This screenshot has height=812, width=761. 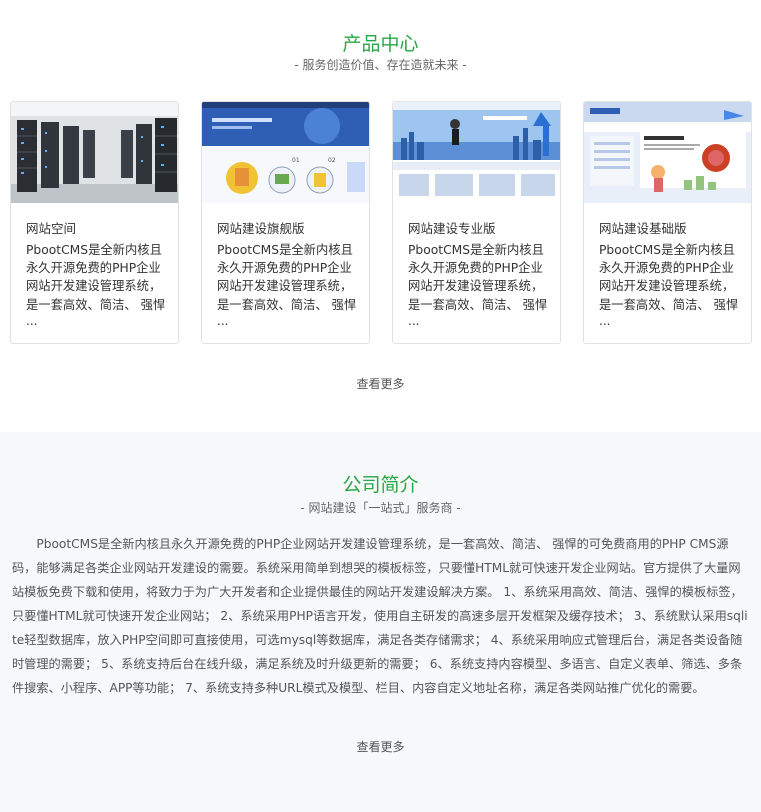 What do you see at coordinates (380, 746) in the screenshot?
I see `about-view-more-link: 查看更多` at bounding box center [380, 746].